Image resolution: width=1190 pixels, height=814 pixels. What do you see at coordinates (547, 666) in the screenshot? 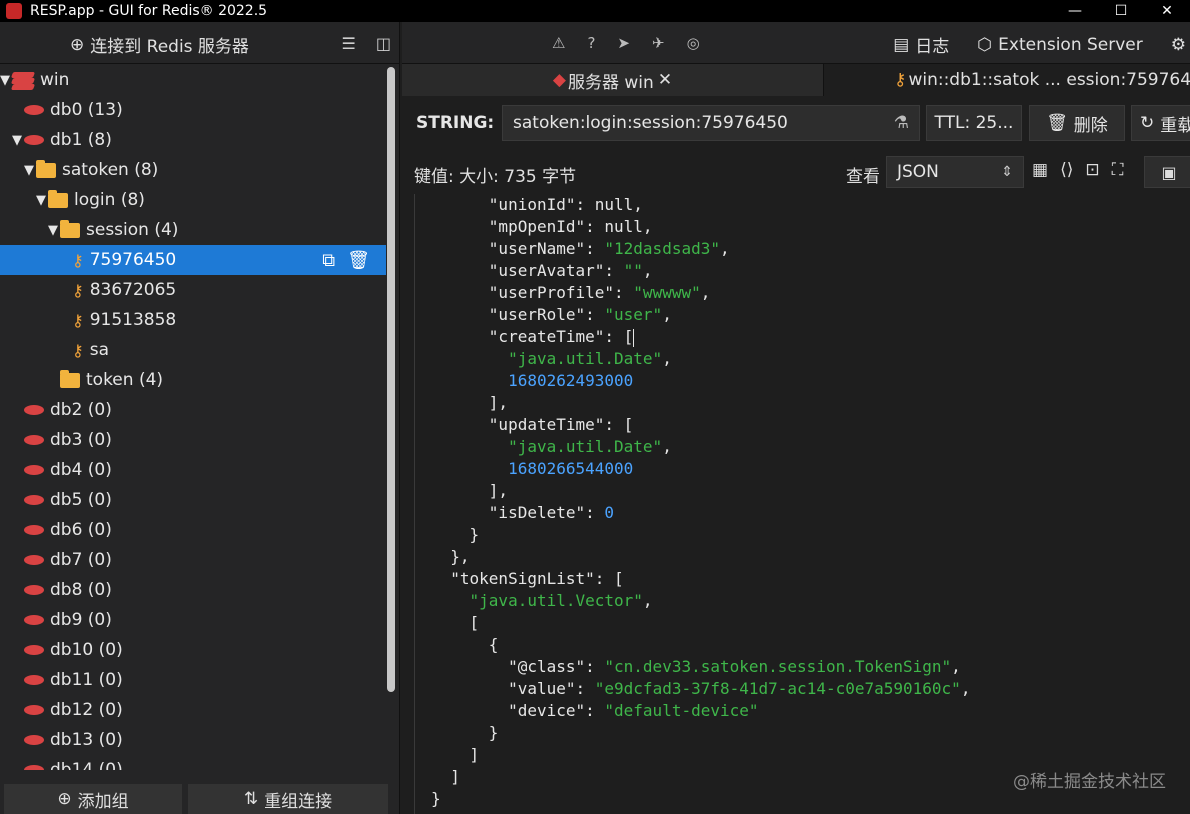
I see `code-token: "@class"` at bounding box center [547, 666].